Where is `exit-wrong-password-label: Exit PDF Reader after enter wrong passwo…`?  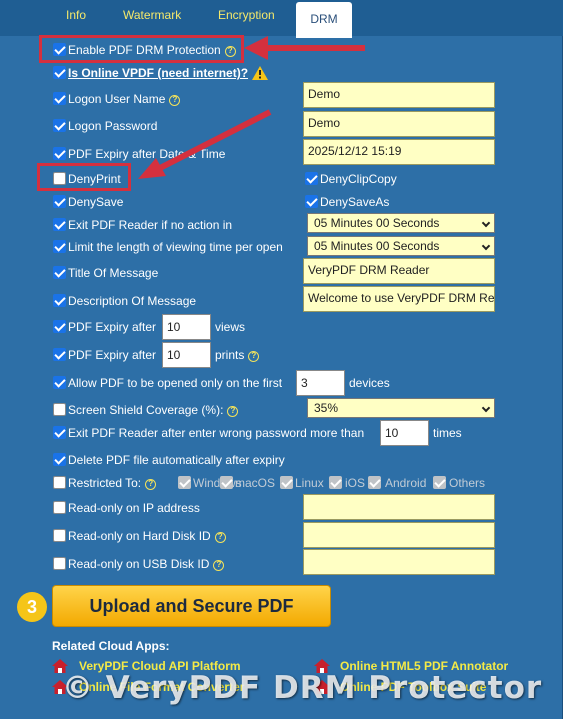 exit-wrong-password-label: Exit PDF Reader after enter wrong passwo… is located at coordinates (216, 433).